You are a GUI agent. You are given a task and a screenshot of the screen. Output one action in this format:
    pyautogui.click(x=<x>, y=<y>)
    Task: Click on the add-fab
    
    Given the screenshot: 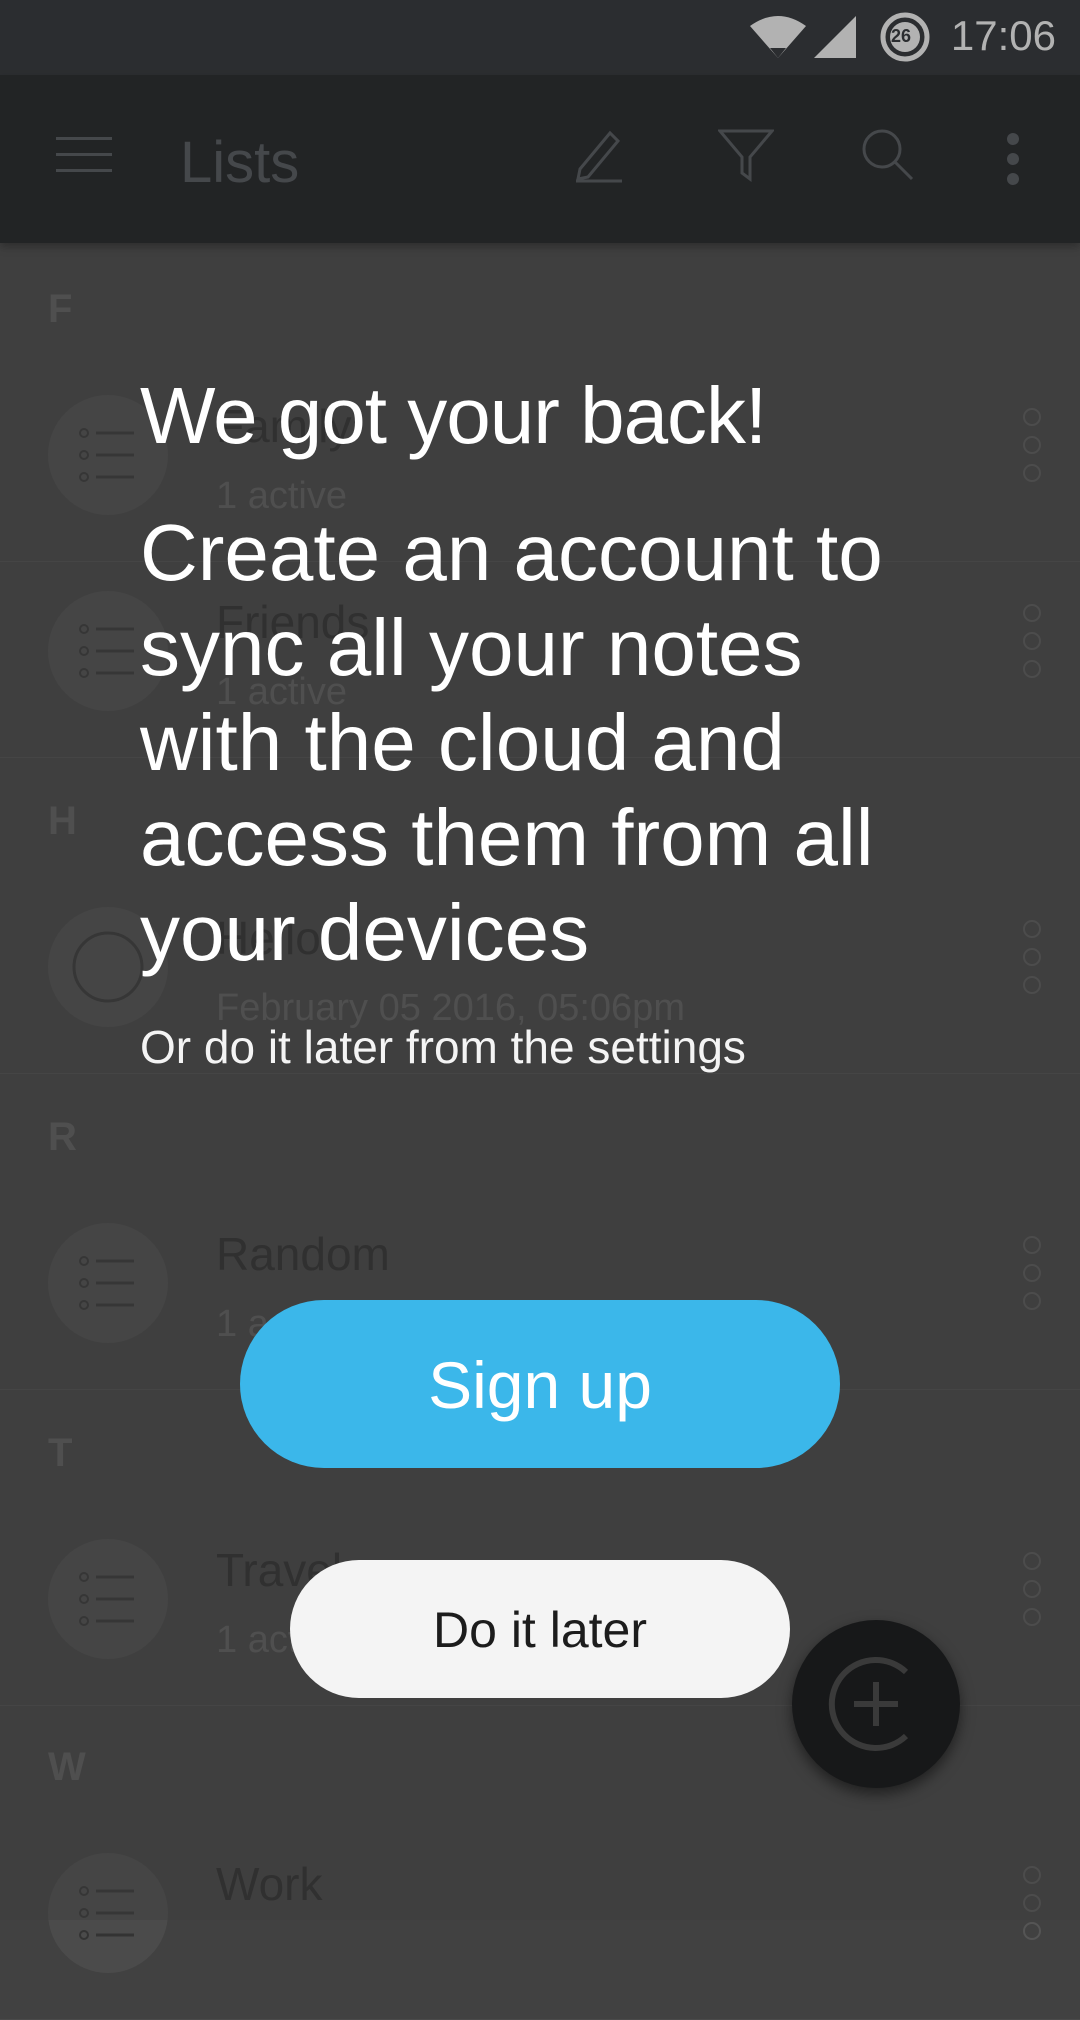 What is the action you would take?
    pyautogui.click(x=876, y=1704)
    